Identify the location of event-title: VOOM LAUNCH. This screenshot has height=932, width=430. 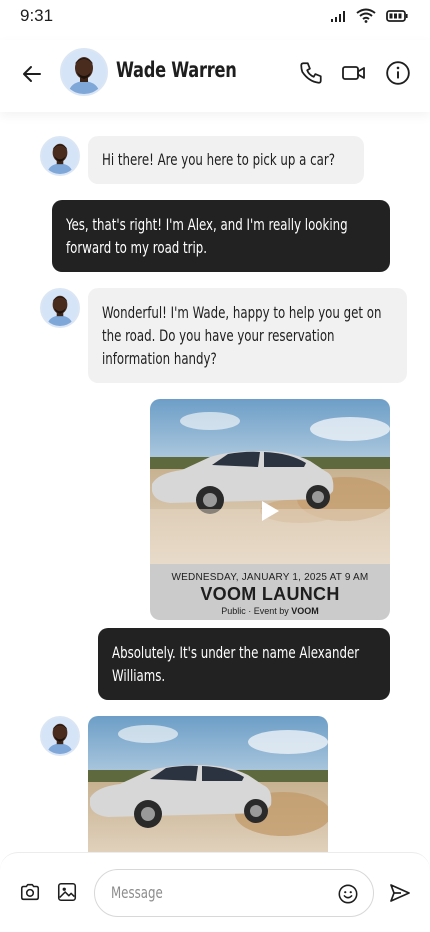
(270, 594).